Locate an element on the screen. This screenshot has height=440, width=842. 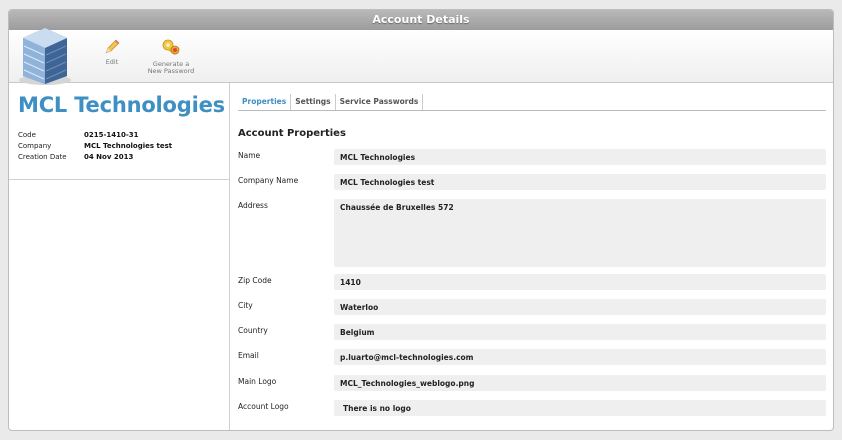
tab-settings: Settings is located at coordinates (313, 102).